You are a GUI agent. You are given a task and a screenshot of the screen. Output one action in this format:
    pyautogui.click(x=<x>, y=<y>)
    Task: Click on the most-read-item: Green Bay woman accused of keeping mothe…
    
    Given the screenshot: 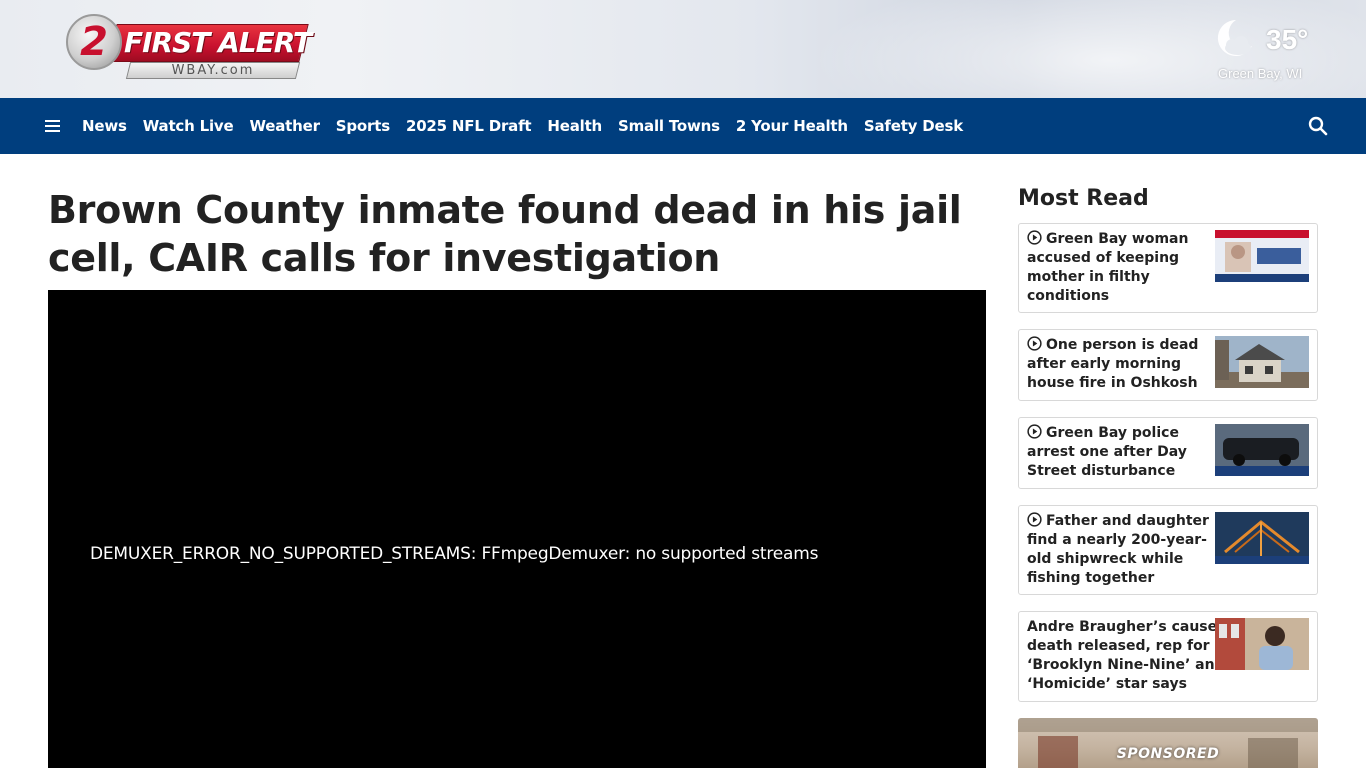 What is the action you would take?
    pyautogui.click(x=1168, y=268)
    